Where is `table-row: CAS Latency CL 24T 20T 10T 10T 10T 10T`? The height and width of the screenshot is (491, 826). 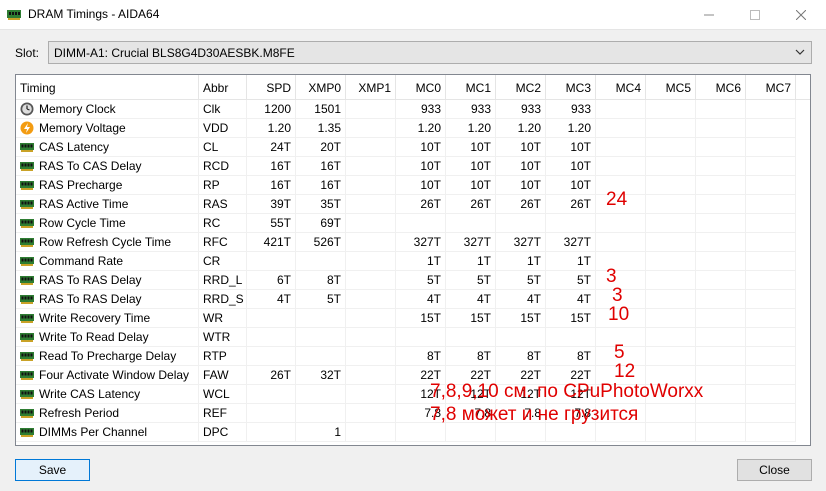 table-row: CAS Latency CL 24T 20T 10T 10T 10T 10T is located at coordinates (413, 147).